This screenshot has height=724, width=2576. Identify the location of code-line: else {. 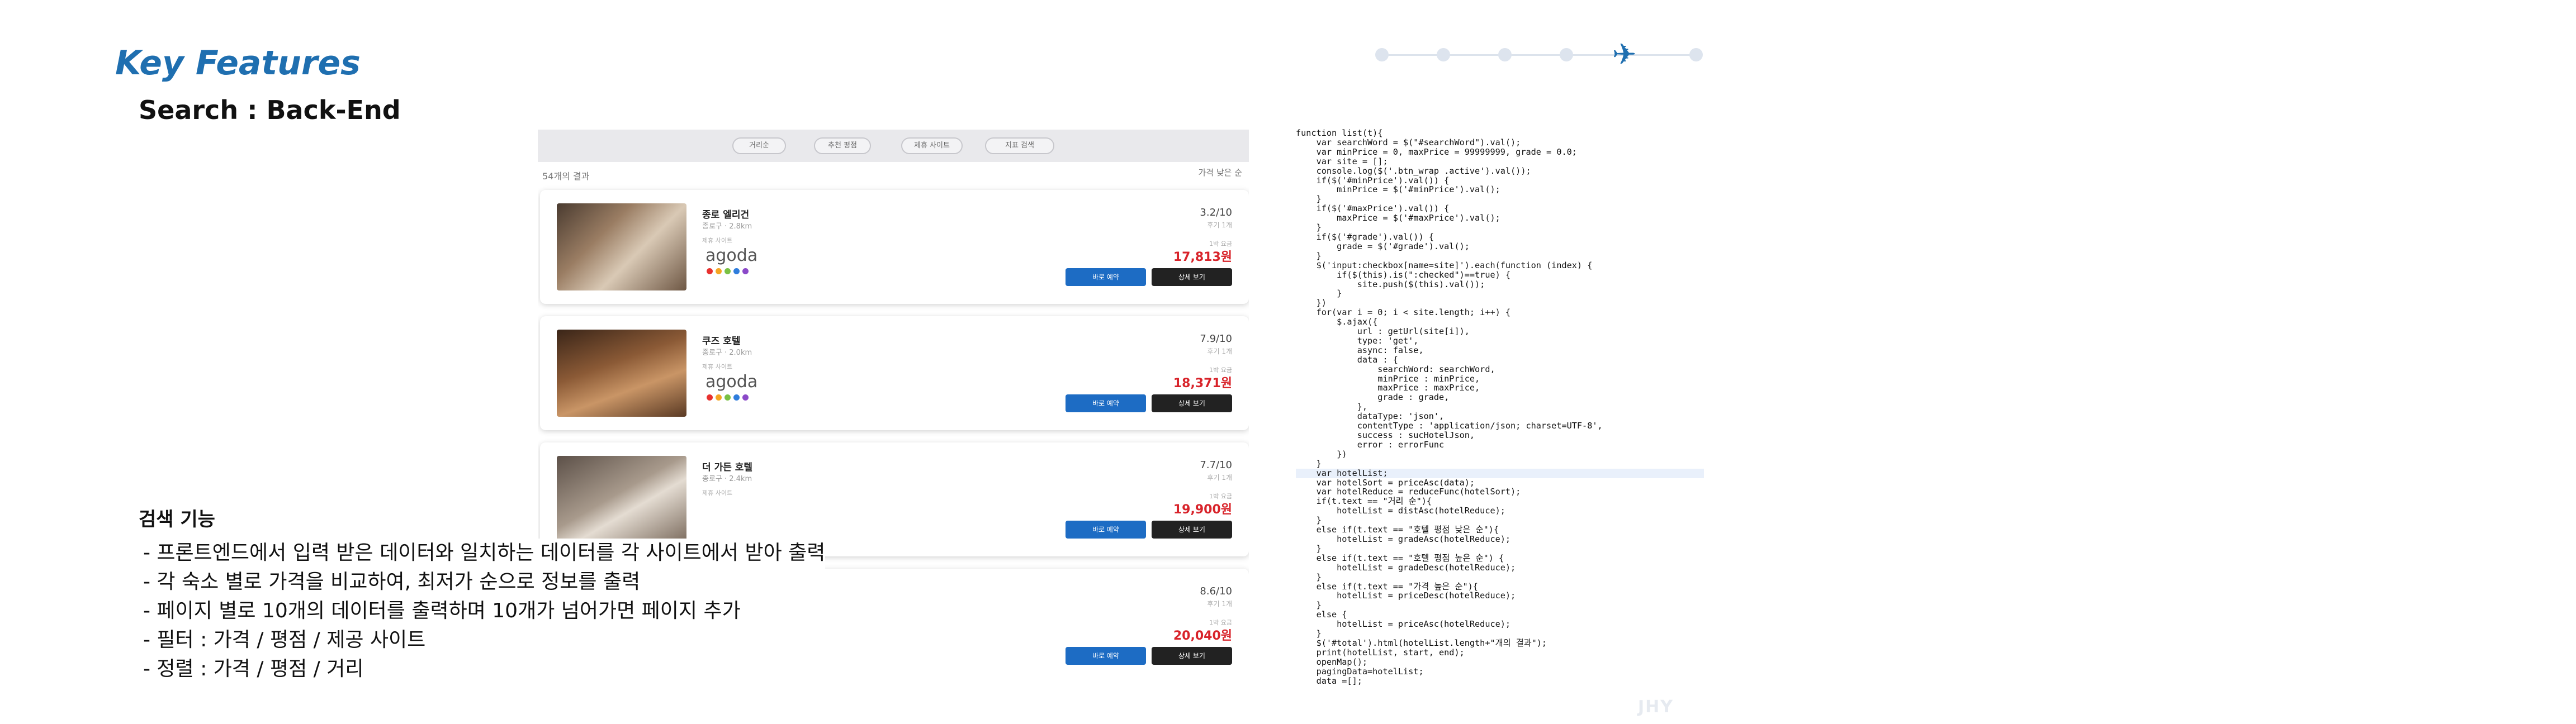
(1321, 615).